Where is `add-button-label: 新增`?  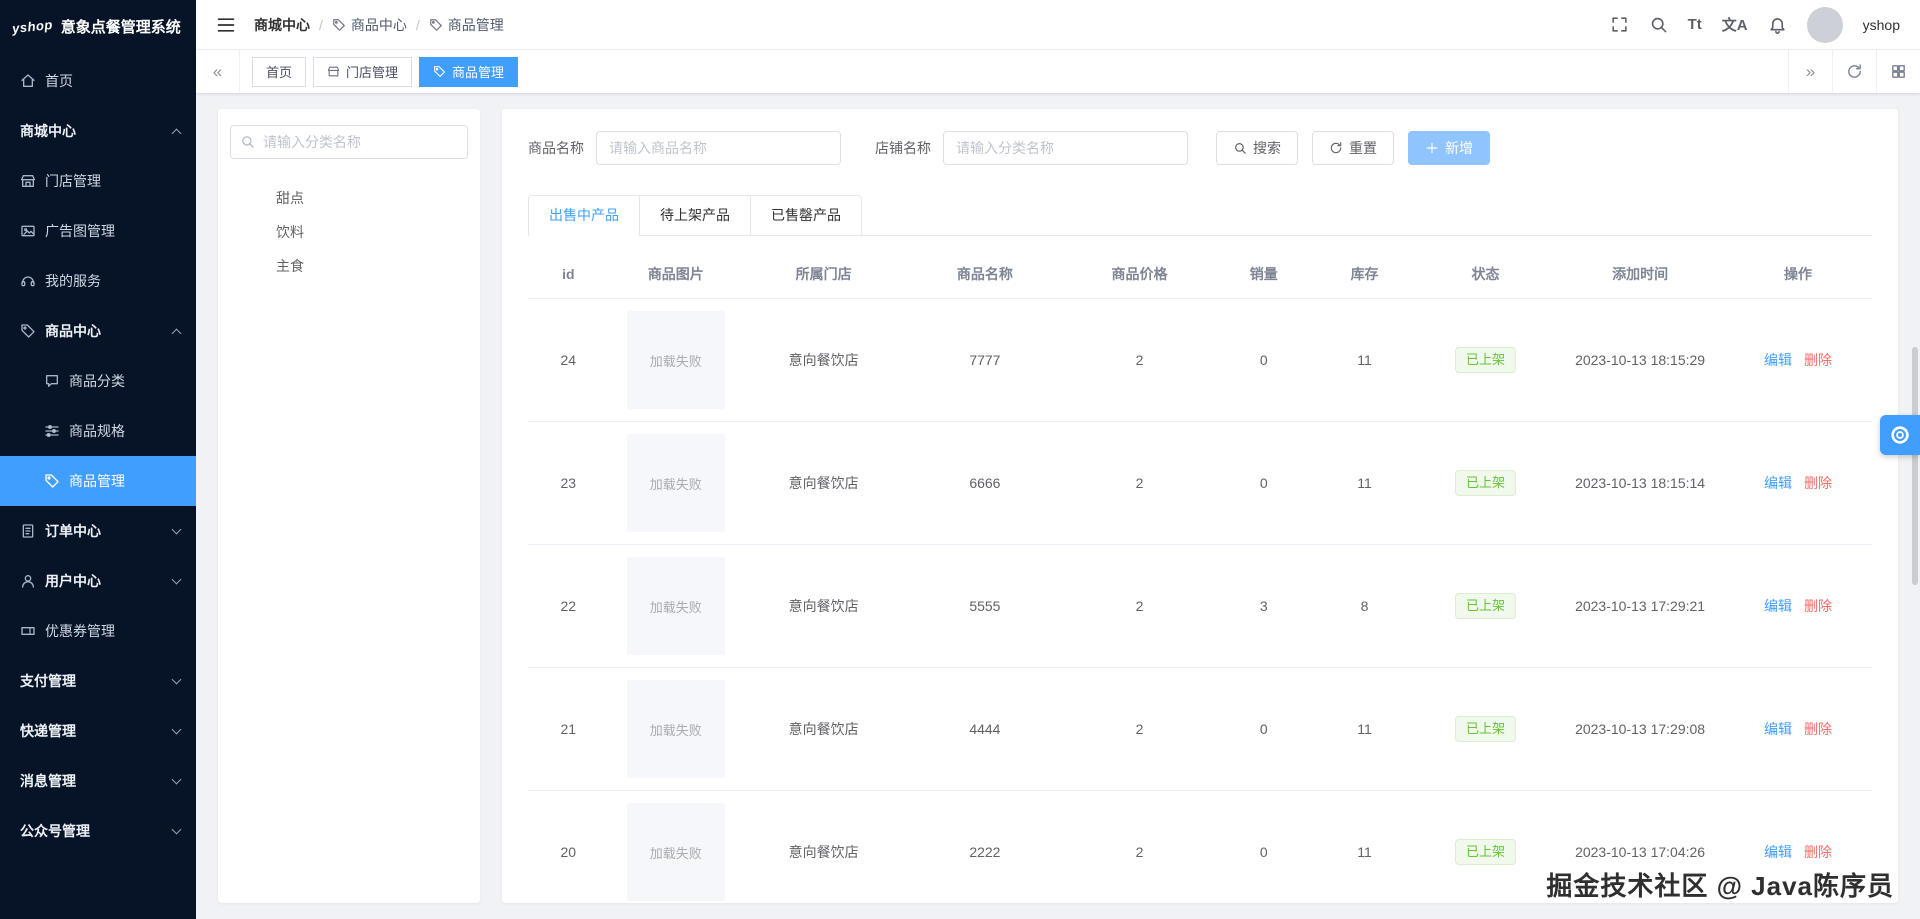 add-button-label: 新增 is located at coordinates (1459, 148).